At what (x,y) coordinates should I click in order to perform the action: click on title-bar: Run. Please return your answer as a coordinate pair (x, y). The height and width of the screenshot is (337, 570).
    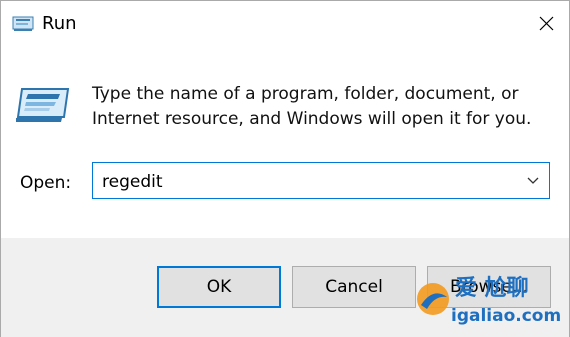
    Looking at the image, I should click on (285, 24).